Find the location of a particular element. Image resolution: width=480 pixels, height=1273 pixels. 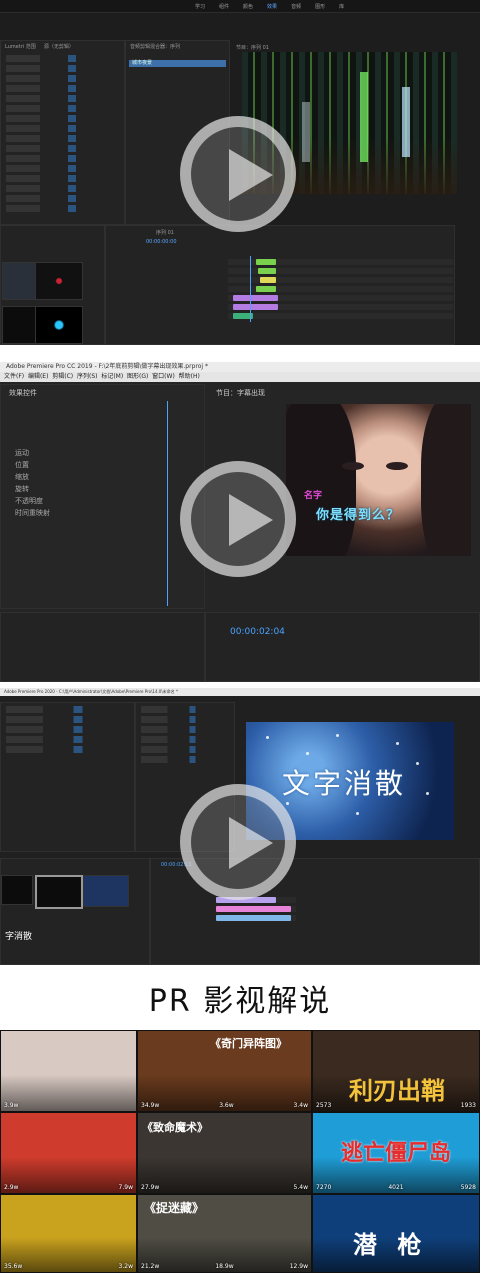

workspace-bar: 学习 组件 颜色 效果 音频 图形 库 is located at coordinates (240, 6).